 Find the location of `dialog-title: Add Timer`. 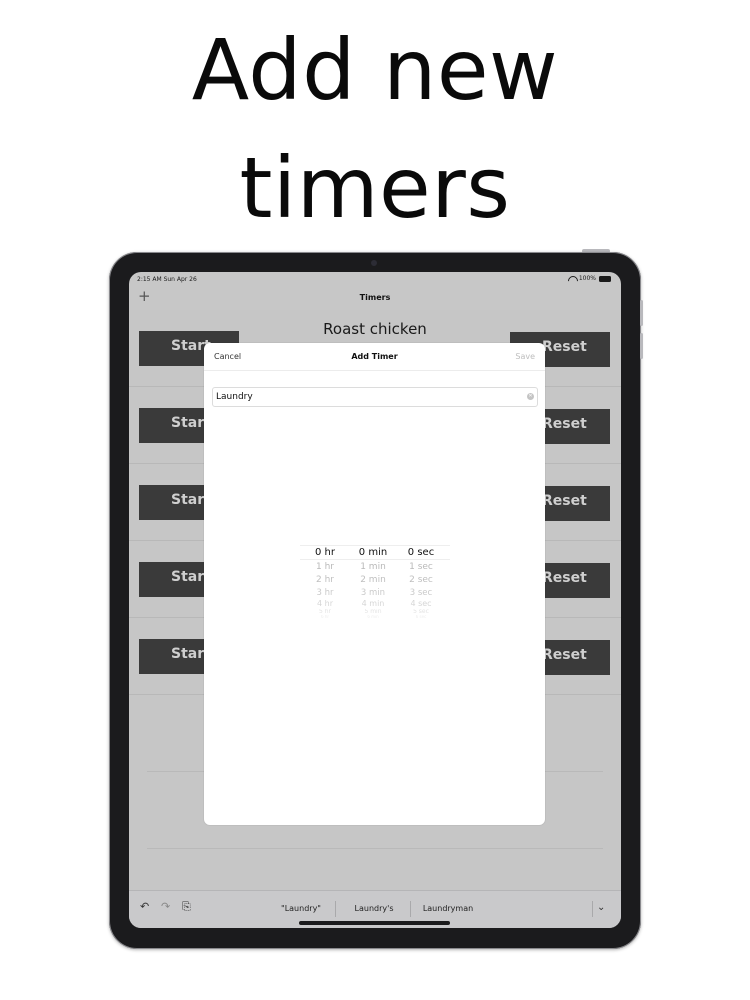

dialog-title: Add Timer is located at coordinates (374, 356).